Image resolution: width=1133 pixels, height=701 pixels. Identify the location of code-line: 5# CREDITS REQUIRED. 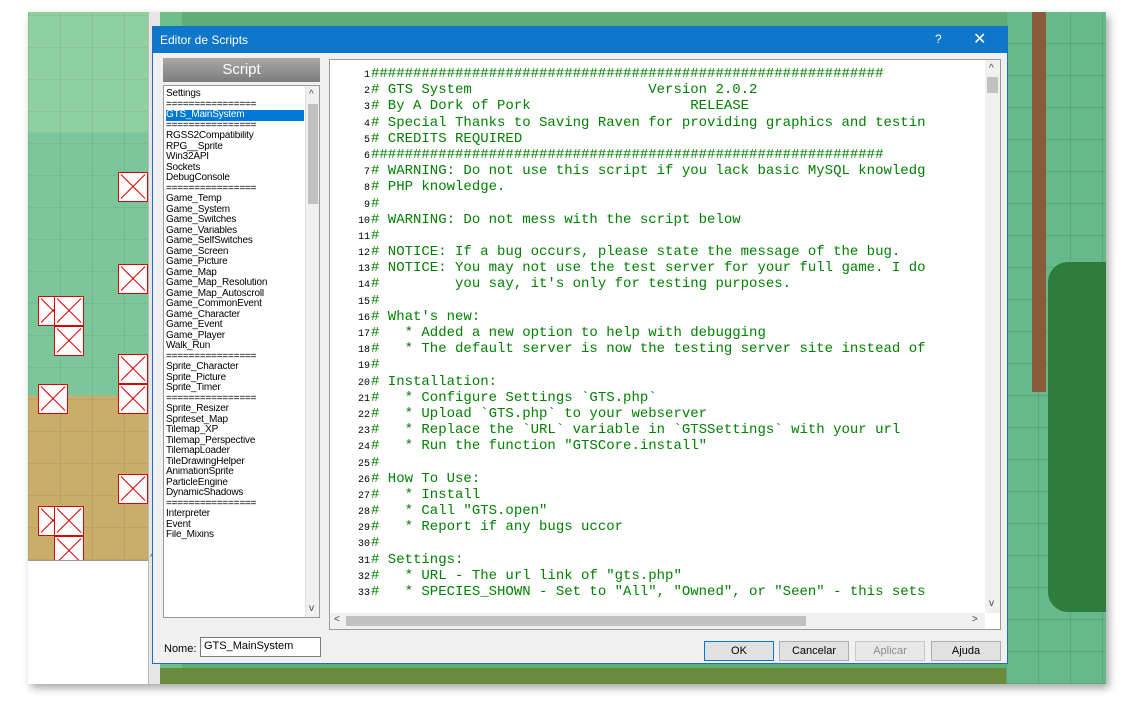
(658, 139).